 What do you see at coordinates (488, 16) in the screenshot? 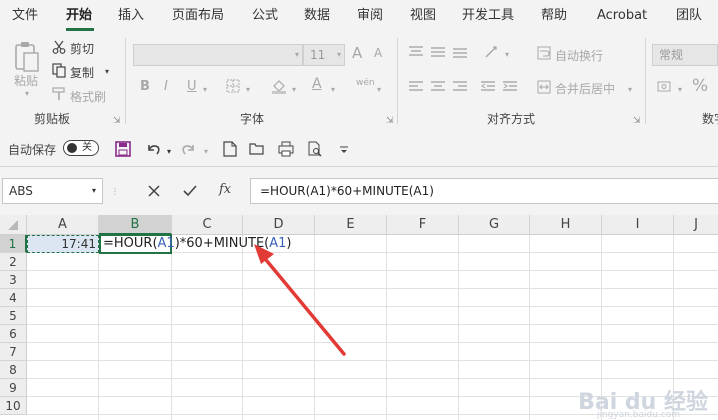
I see `tab-developer: 开发工具` at bounding box center [488, 16].